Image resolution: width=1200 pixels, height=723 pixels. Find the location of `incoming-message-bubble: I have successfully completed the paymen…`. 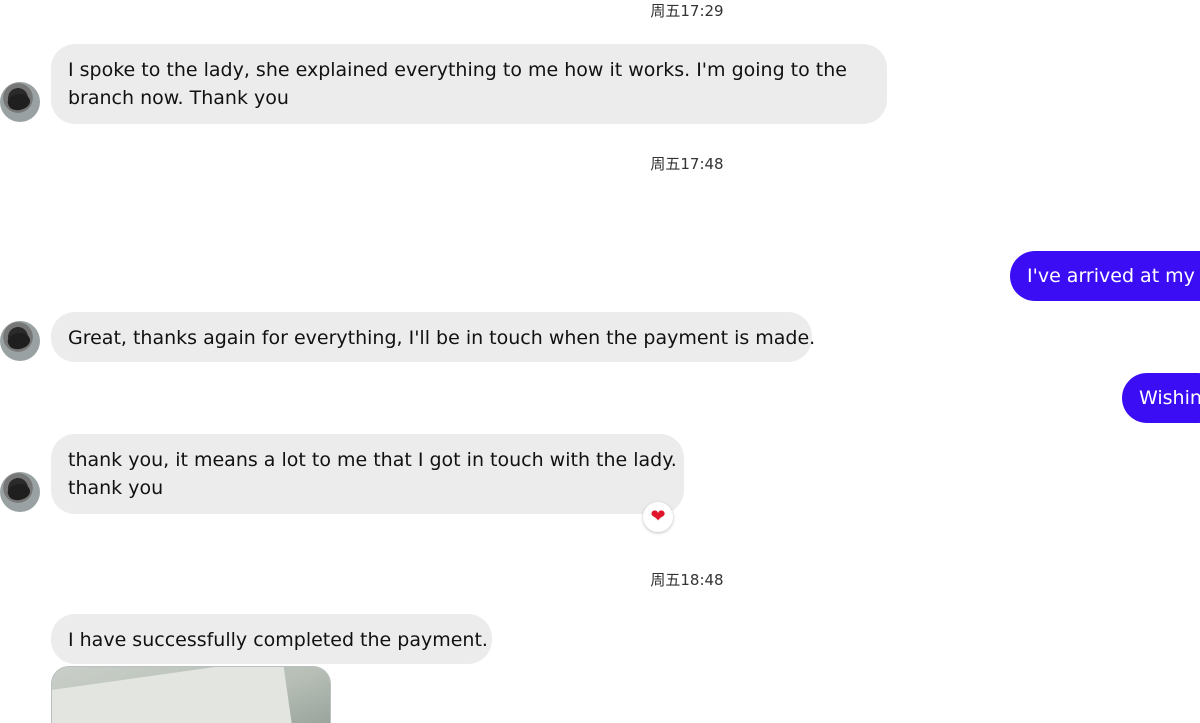

incoming-message-bubble: I have successfully completed the paymen… is located at coordinates (271, 639).